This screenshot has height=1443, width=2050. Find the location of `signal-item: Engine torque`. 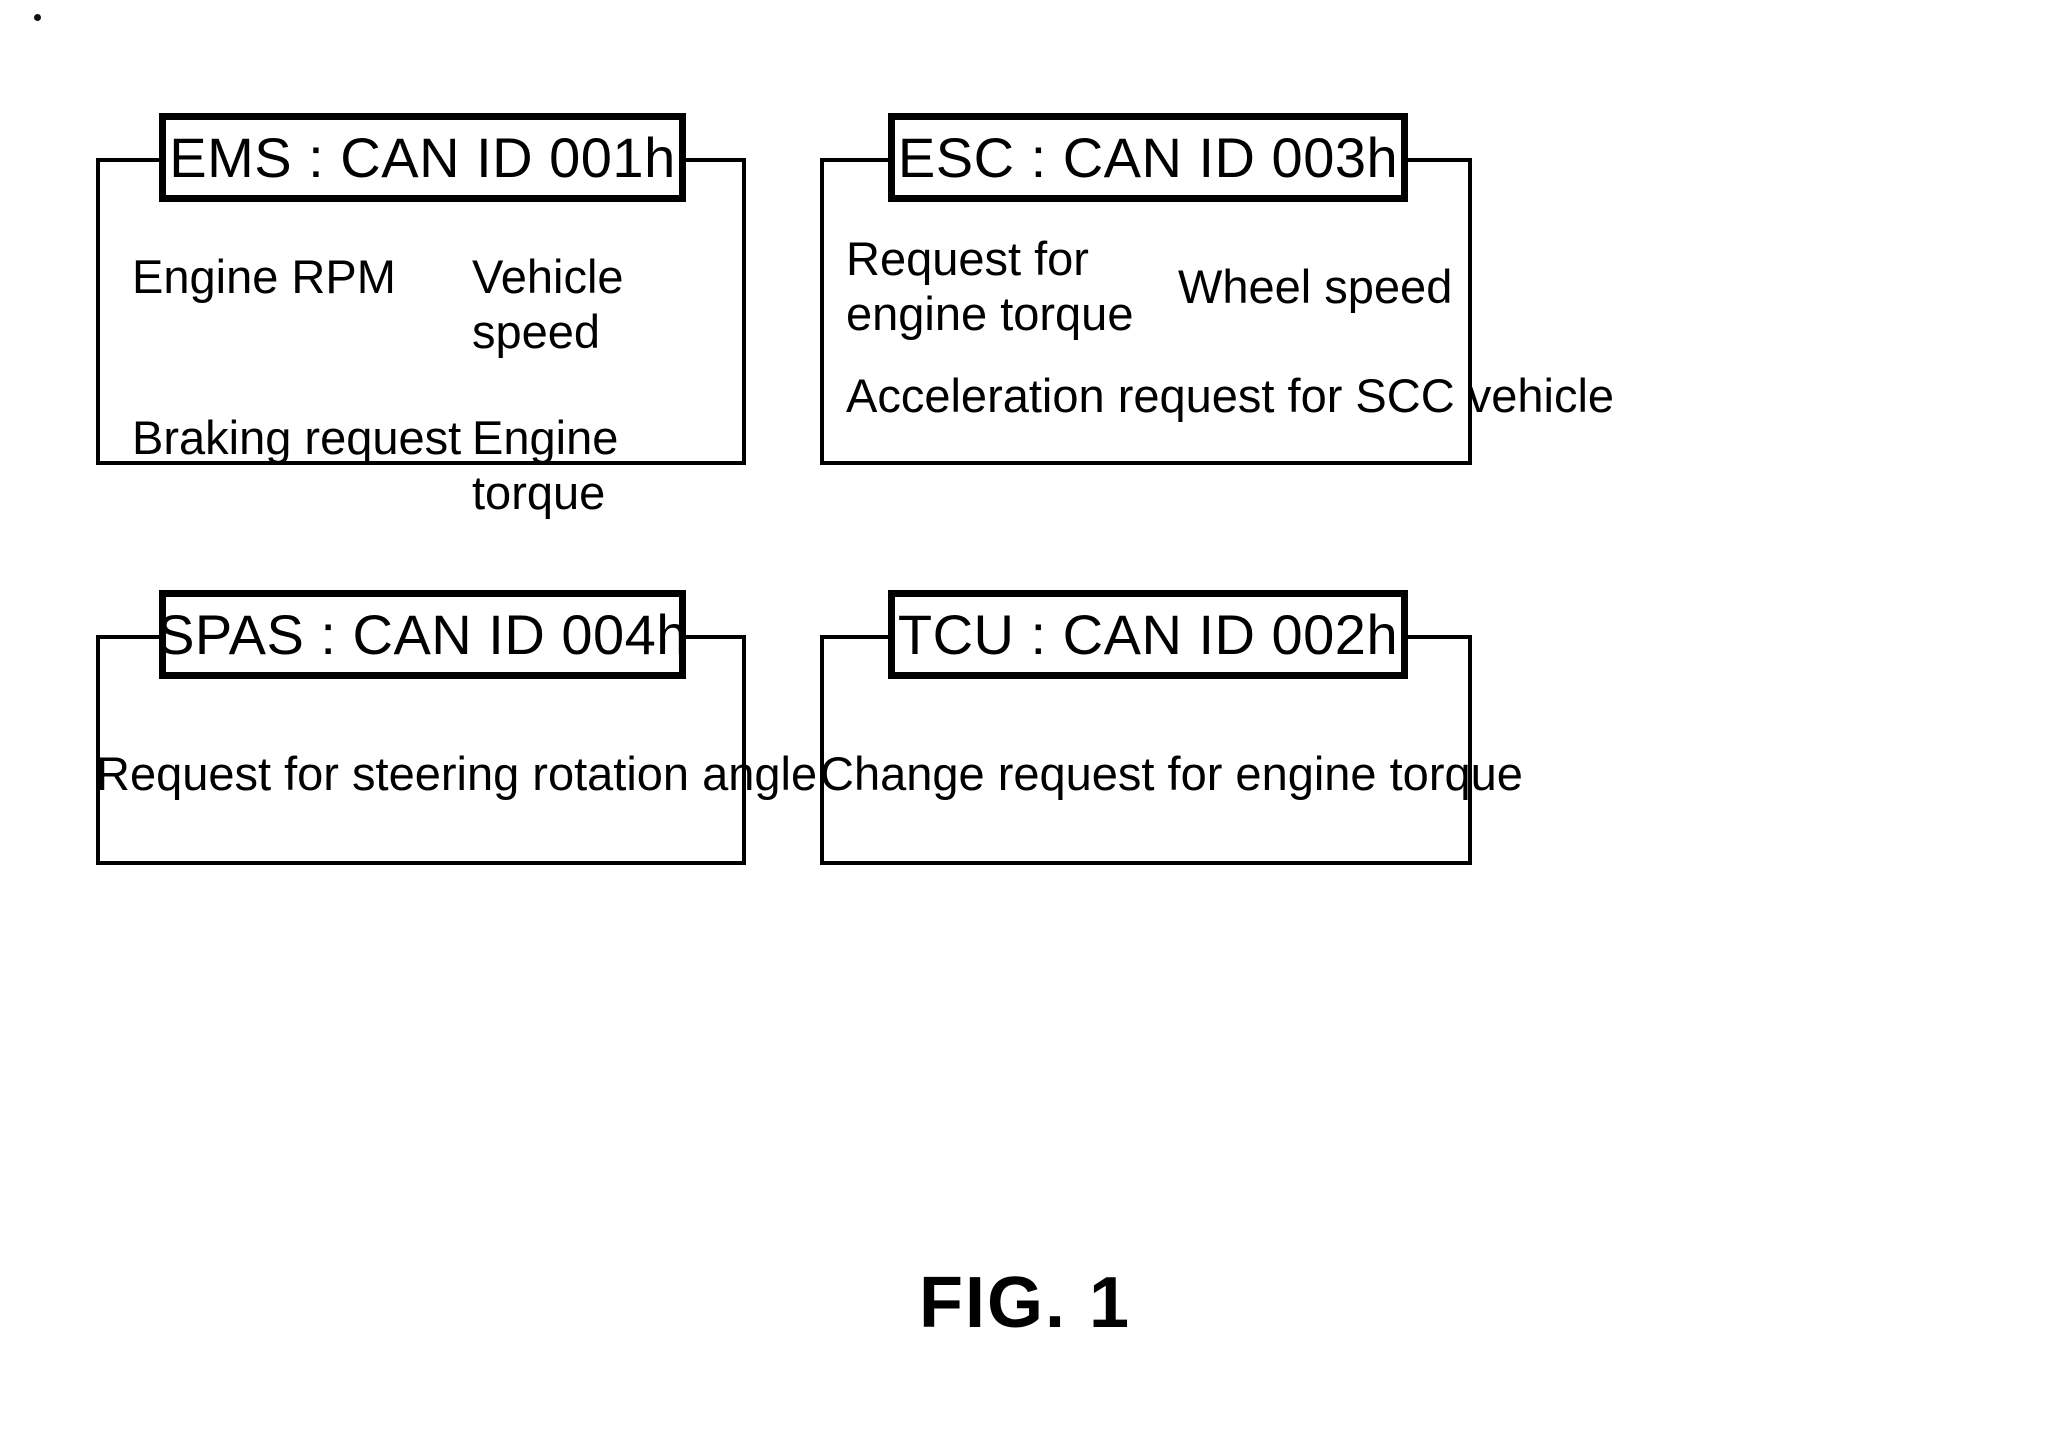

signal-item: Engine torque is located at coordinates (545, 465).